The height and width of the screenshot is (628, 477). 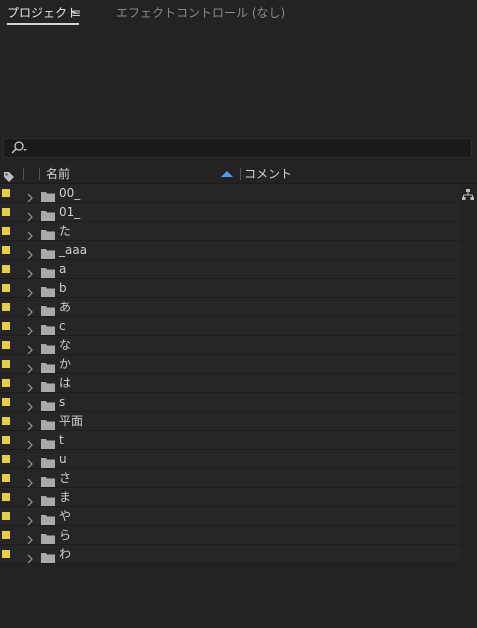 I want to click on tab-project: プロジェクト, so click(x=43, y=15).